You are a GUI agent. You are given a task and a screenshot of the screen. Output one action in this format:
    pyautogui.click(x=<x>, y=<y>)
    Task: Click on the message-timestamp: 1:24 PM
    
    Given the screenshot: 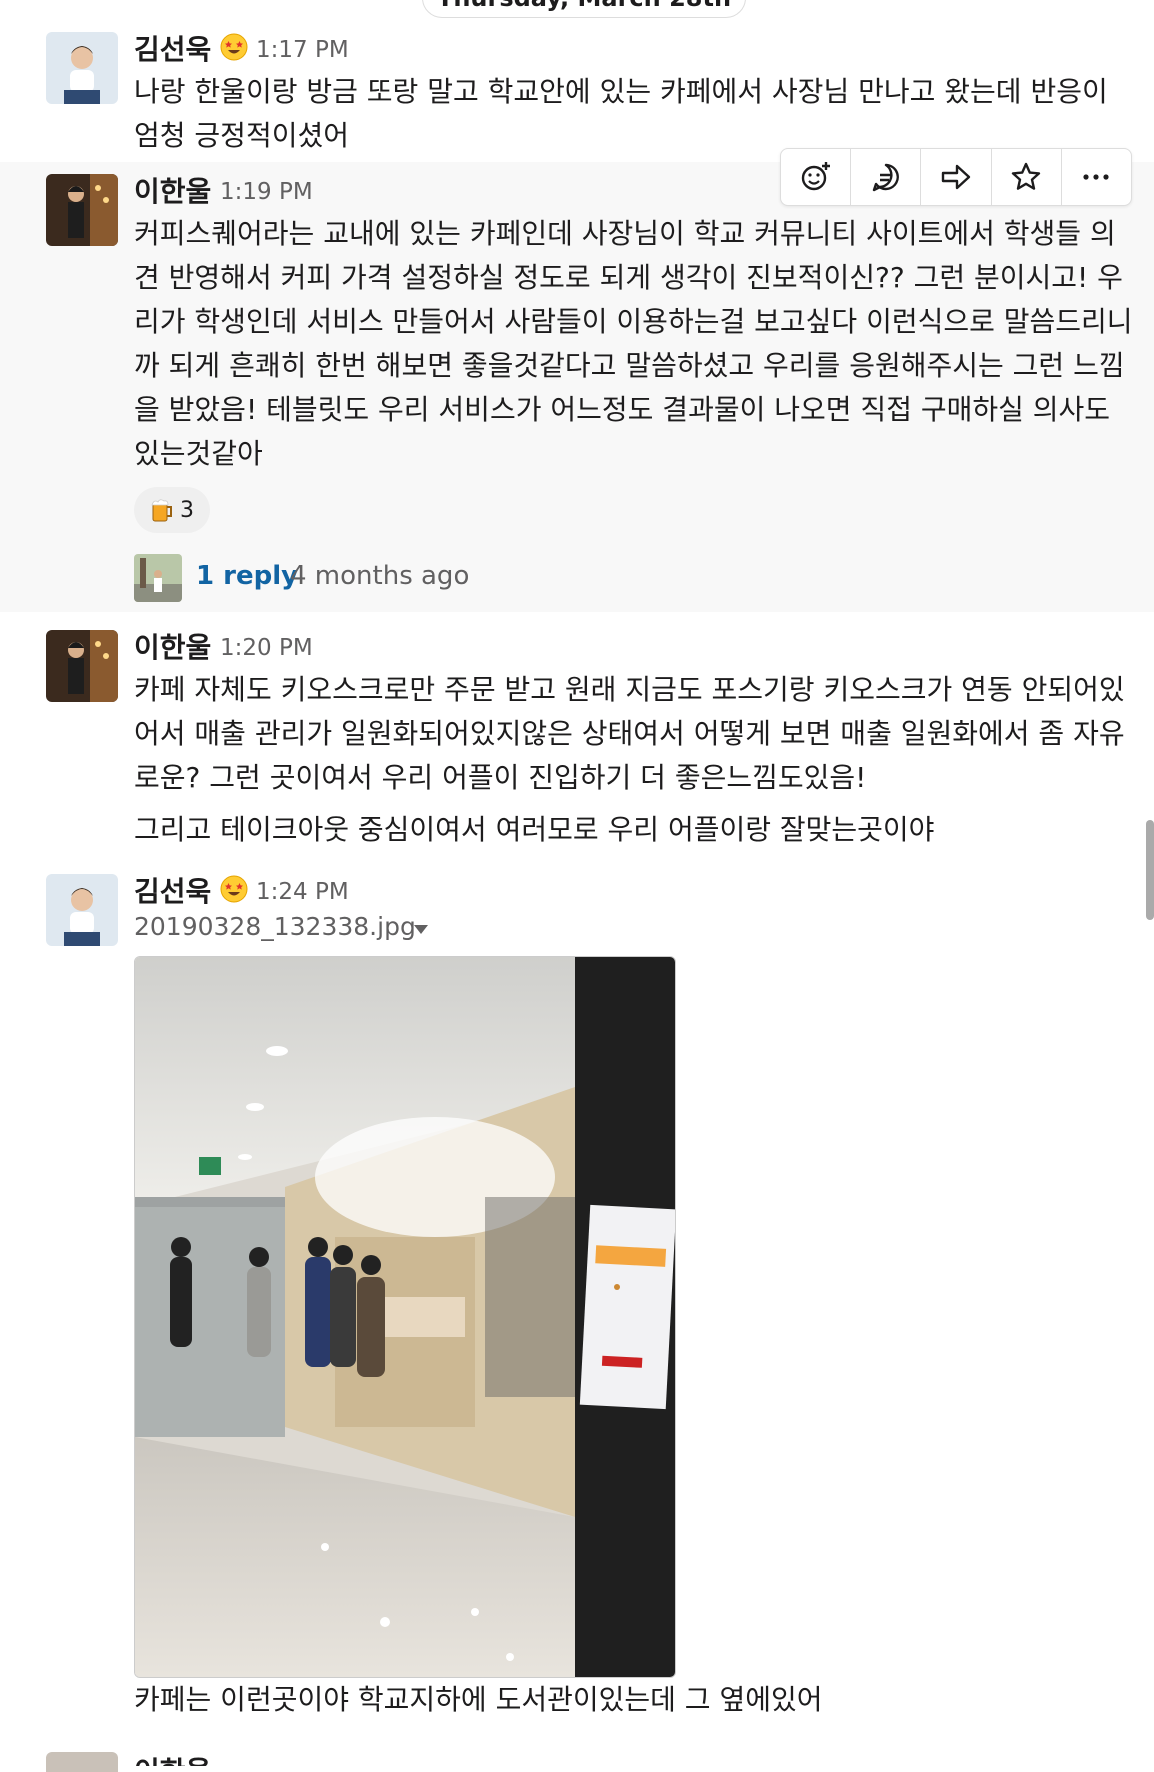 What is the action you would take?
    pyautogui.click(x=302, y=892)
    